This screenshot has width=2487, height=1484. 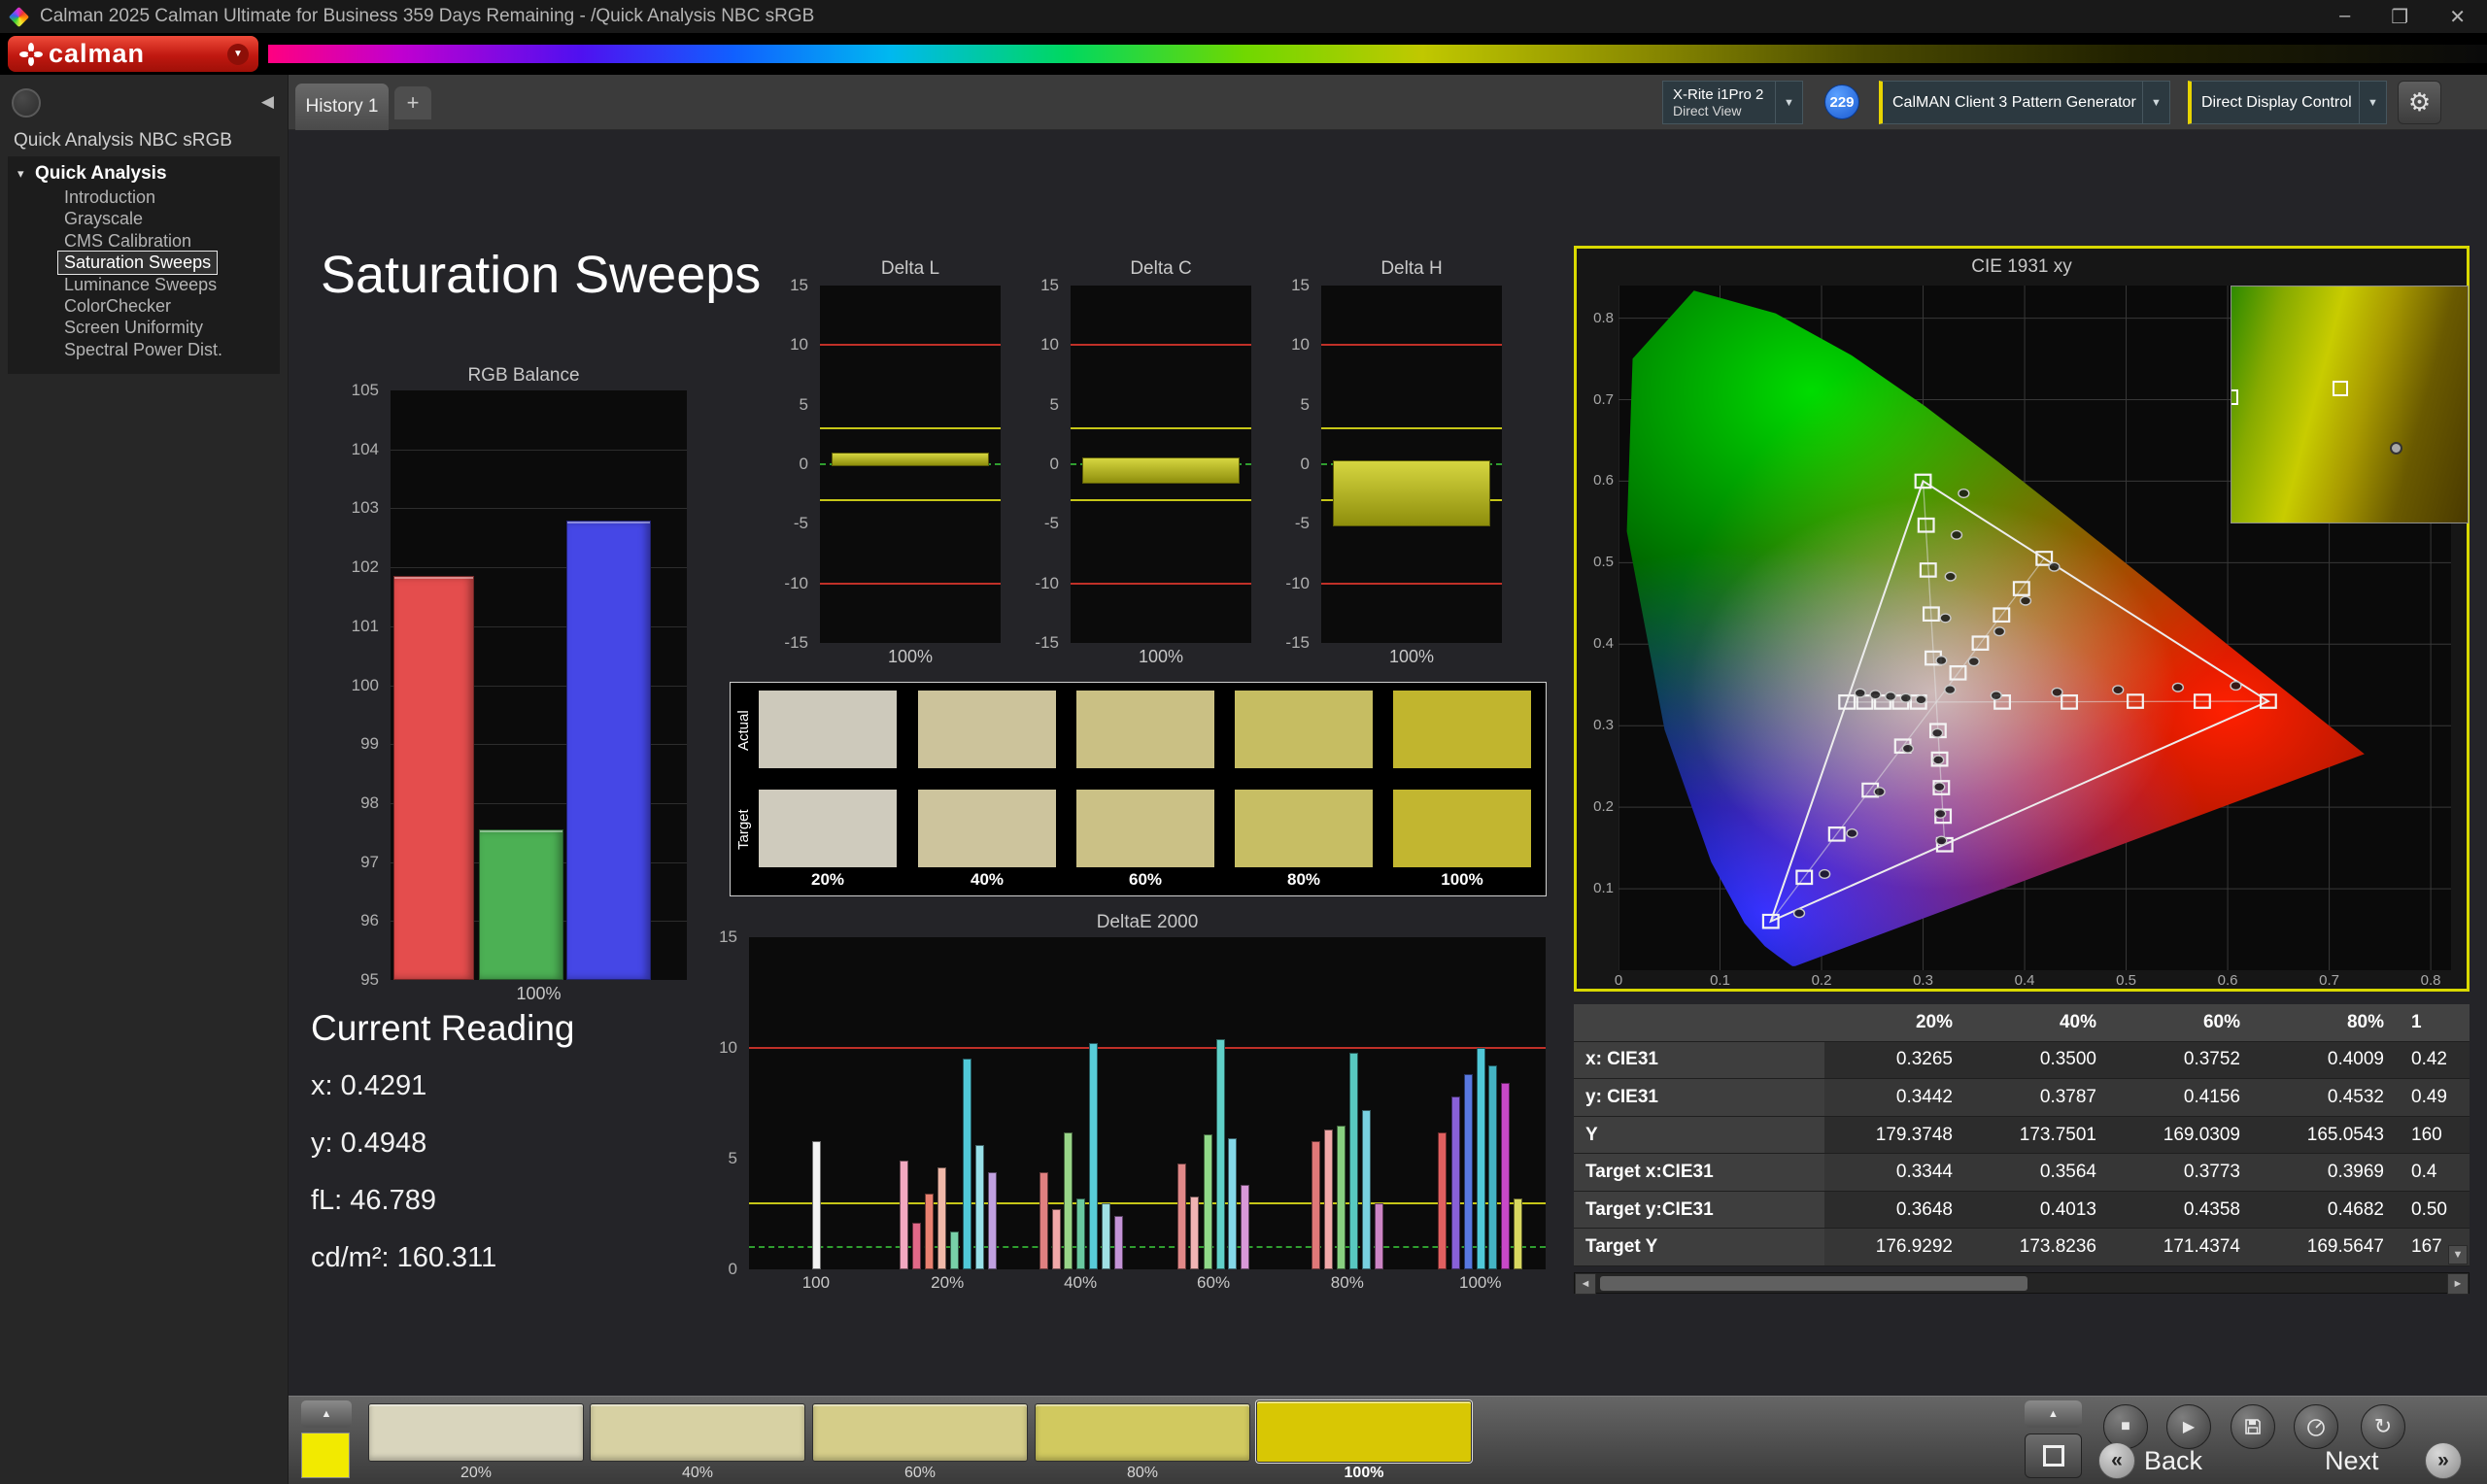 I want to click on table-cell: 169.5647, so click(x=2345, y=1247).